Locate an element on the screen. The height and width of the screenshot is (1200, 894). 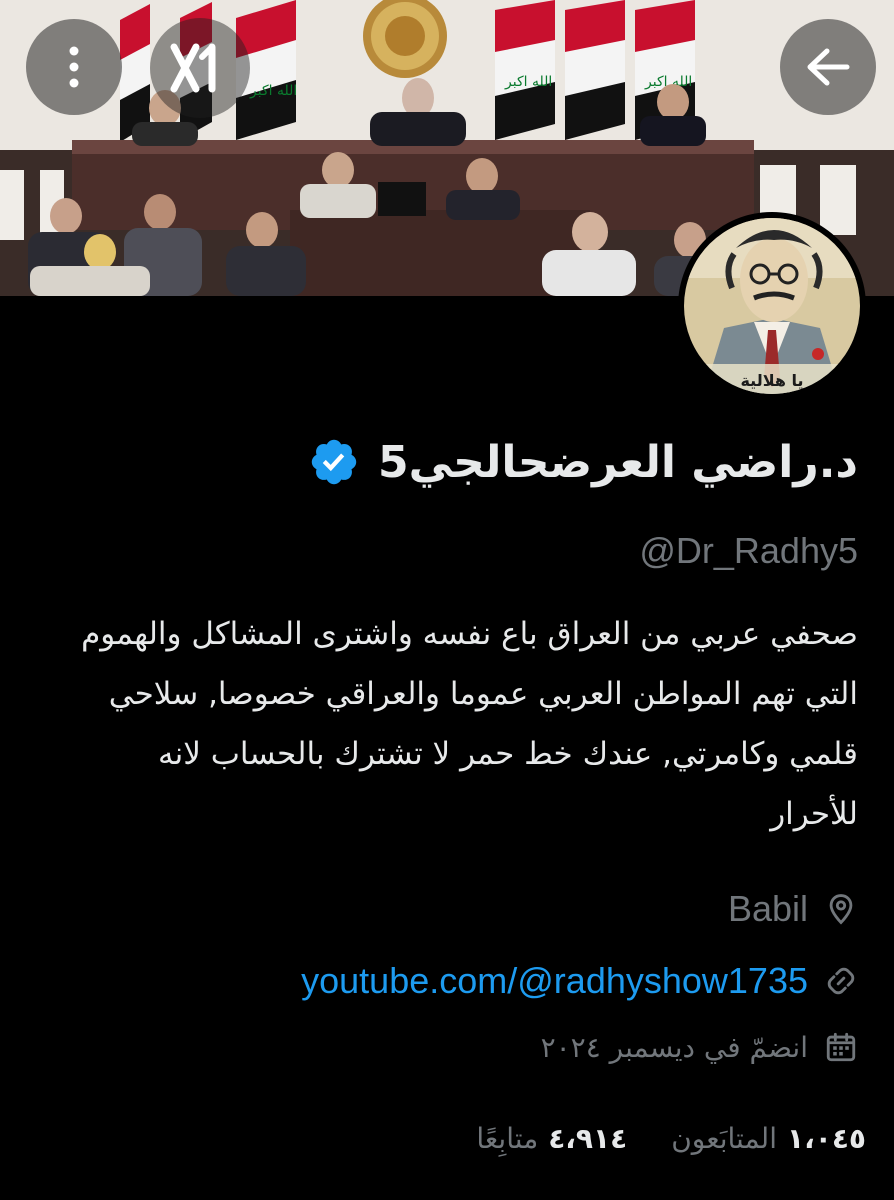
joined-text: انضمّ في ديسمبر ٢٠٢٤ is located at coordinates (674, 1047).